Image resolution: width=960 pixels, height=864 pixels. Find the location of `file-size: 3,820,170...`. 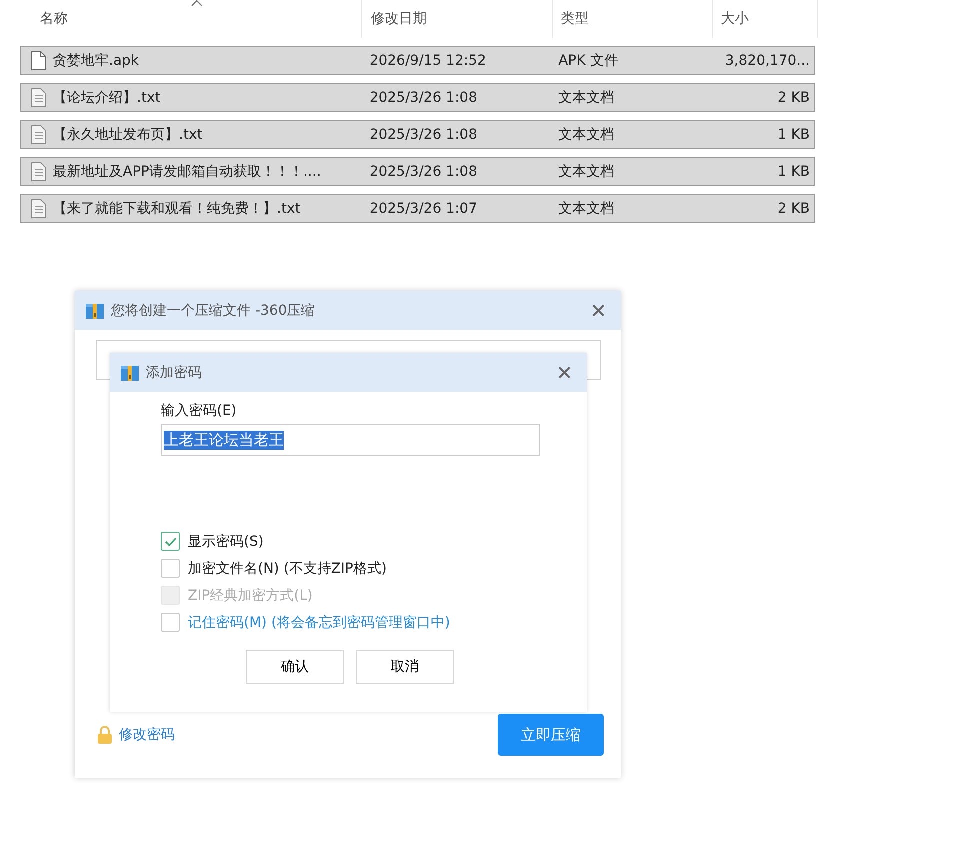

file-size: 3,820,170... is located at coordinates (767, 60).